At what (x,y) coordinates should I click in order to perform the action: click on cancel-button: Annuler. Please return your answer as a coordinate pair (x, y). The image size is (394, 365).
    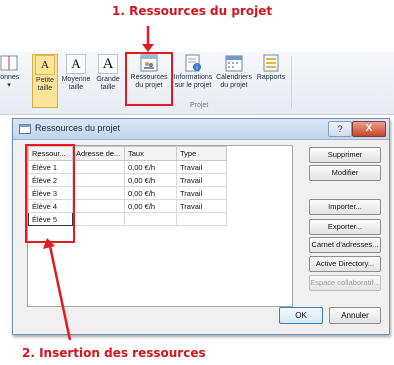
    Looking at the image, I should click on (355, 315).